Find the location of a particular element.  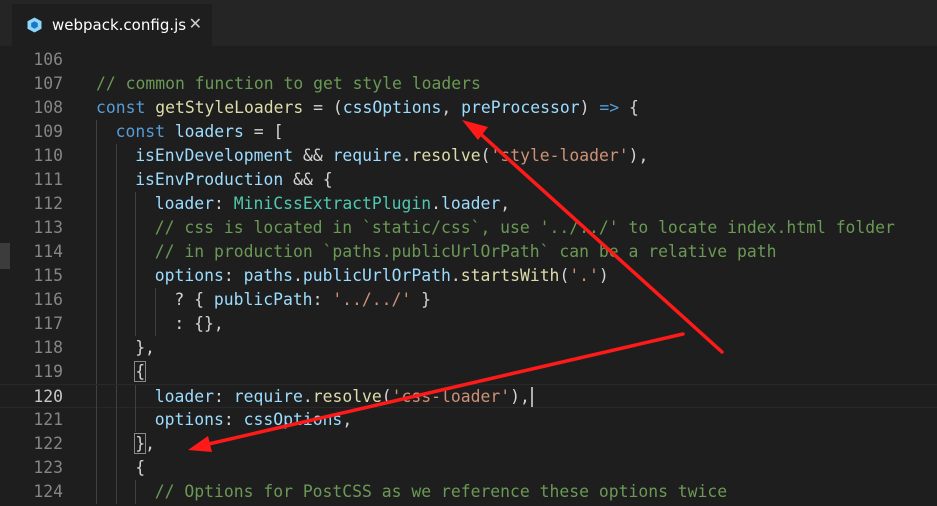

code-token: getStyleLoaders is located at coordinates (229, 107).